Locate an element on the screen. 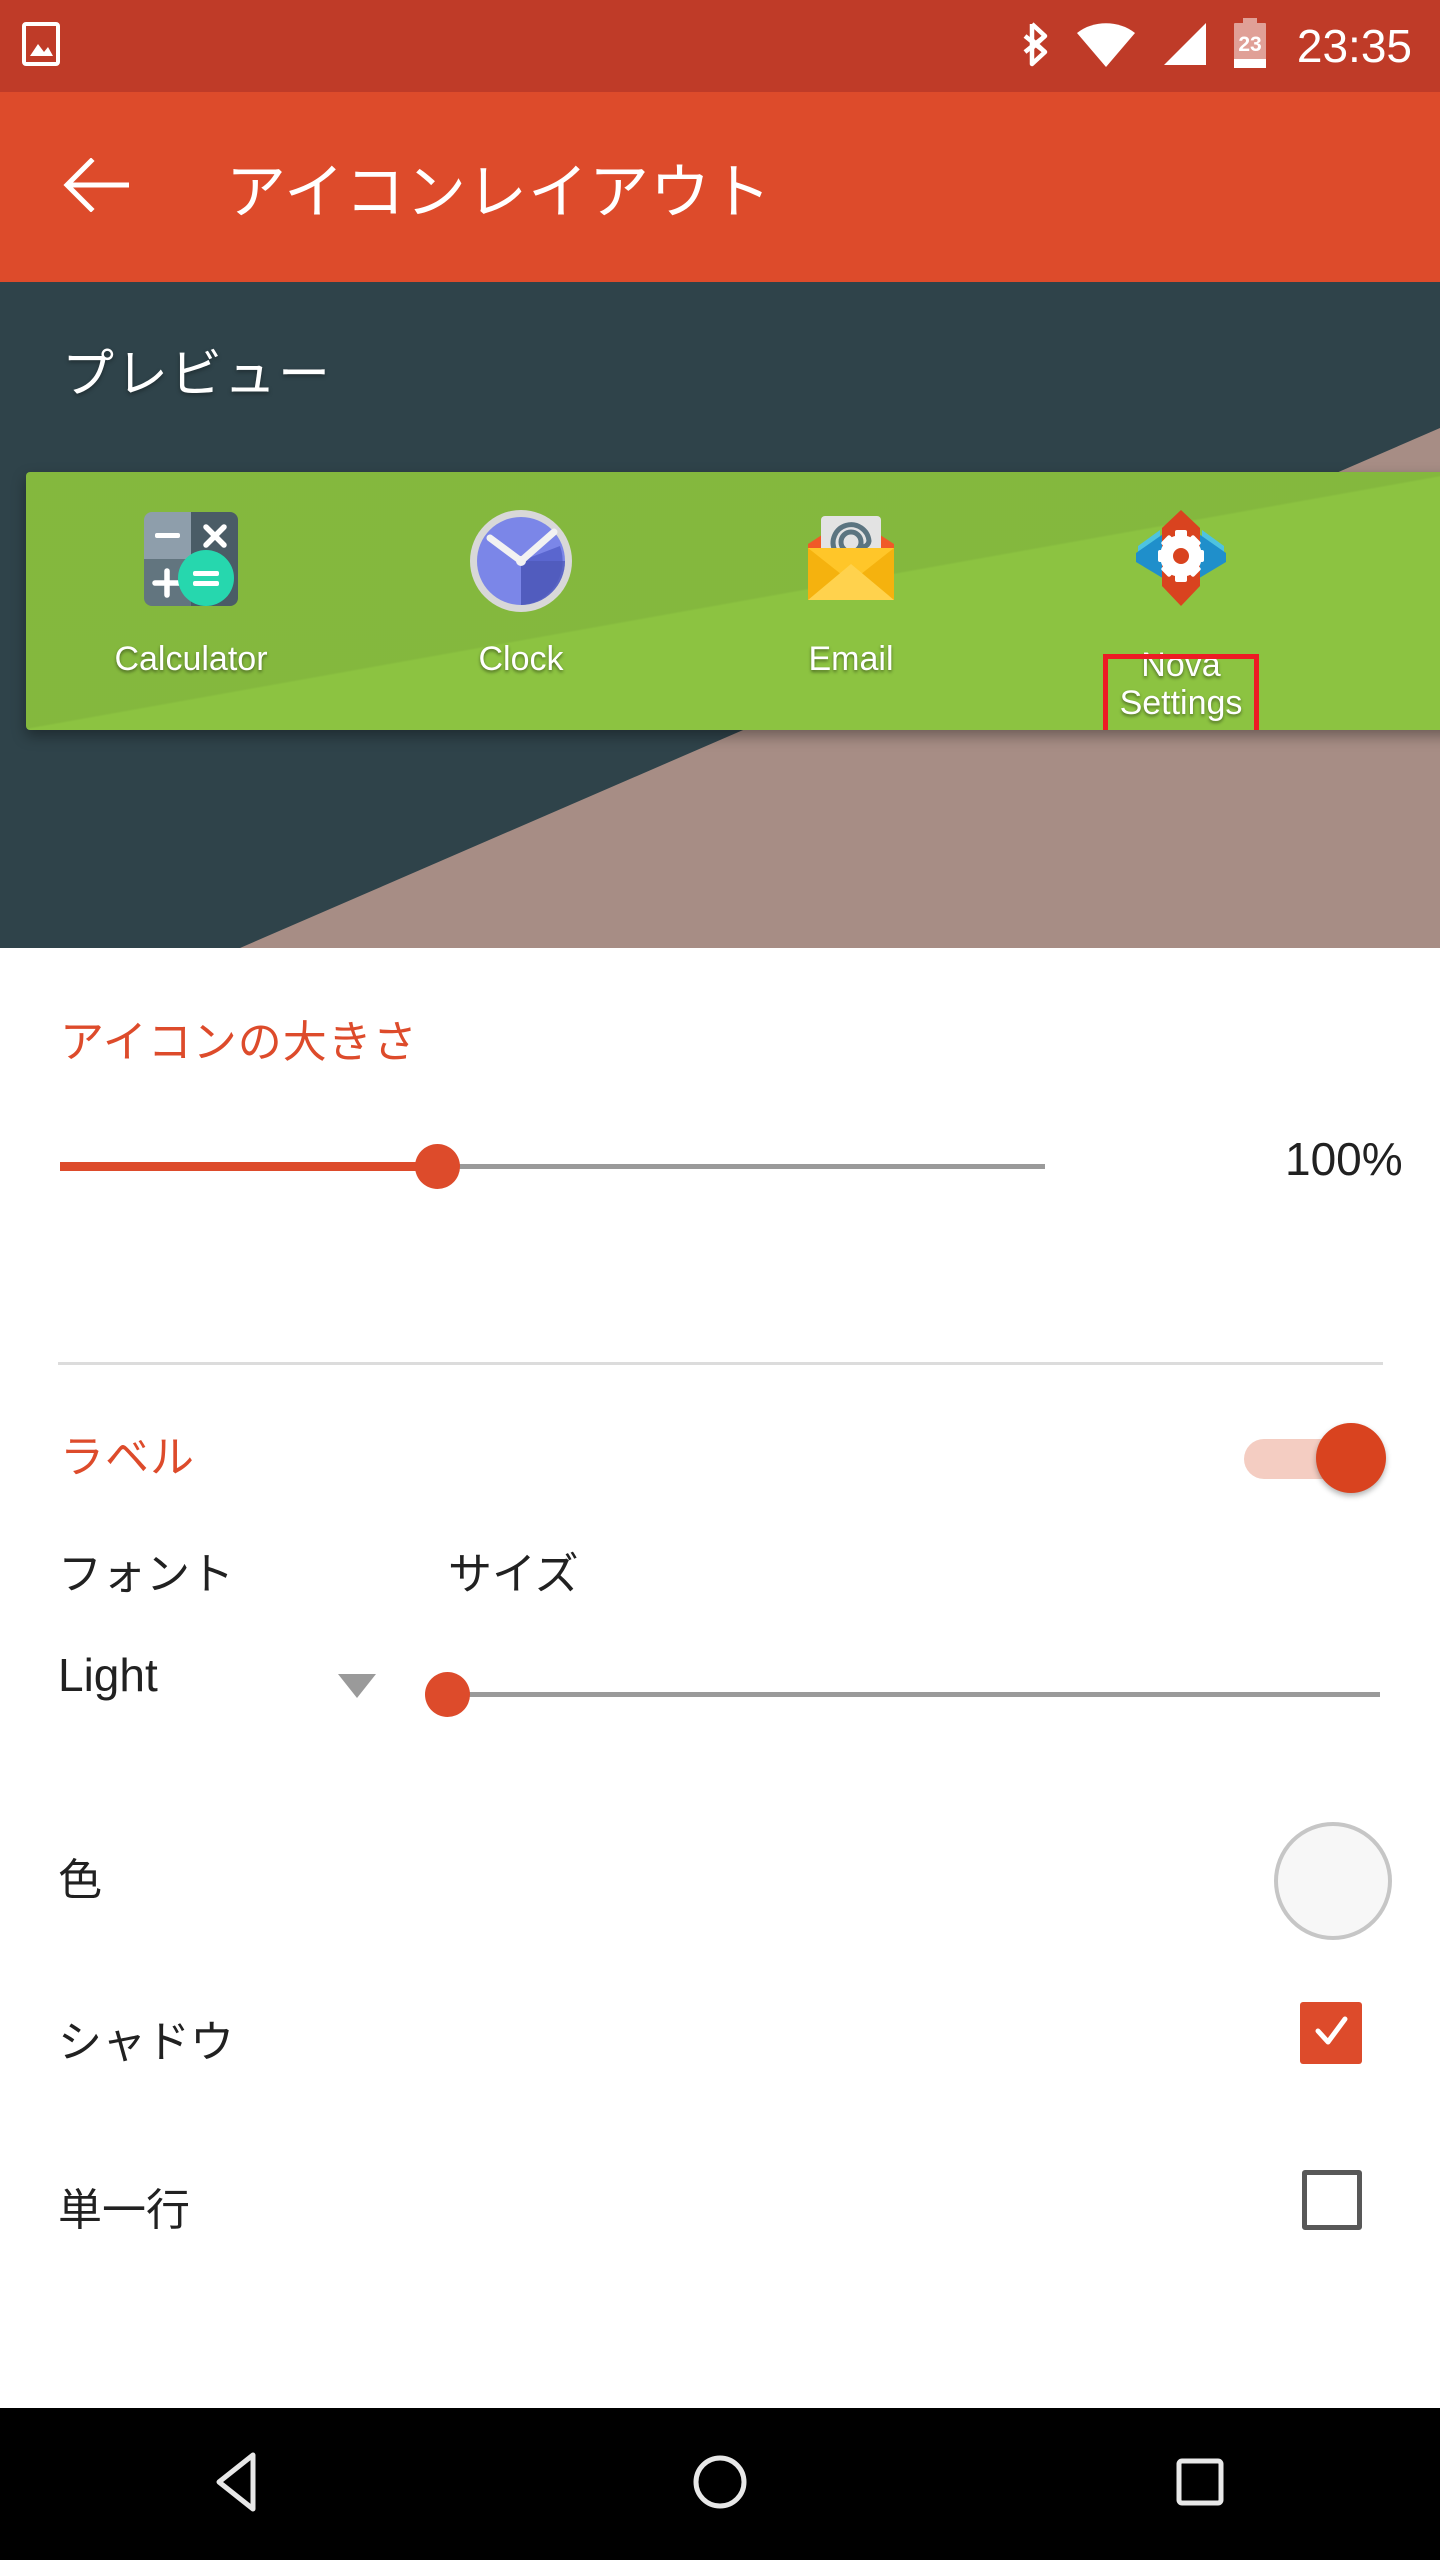  status-bar-clock: 23:35 is located at coordinates (1354, 46).